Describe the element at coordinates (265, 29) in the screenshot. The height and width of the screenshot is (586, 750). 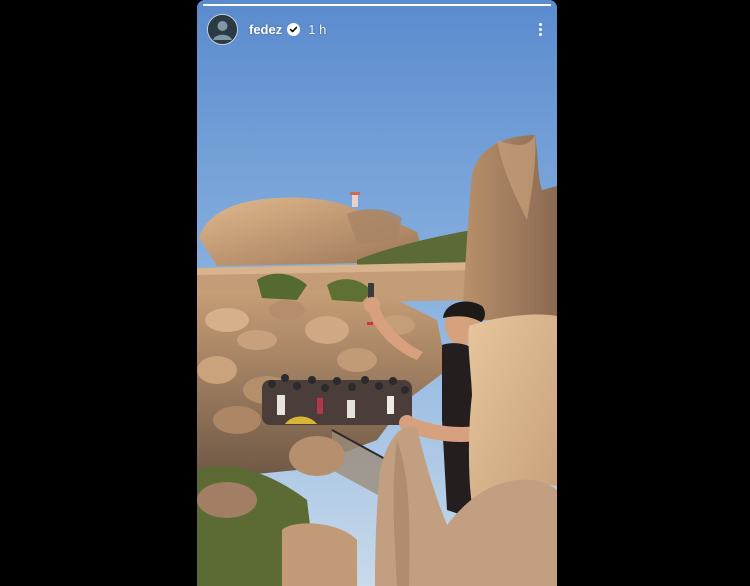
I see `username: fedez` at that location.